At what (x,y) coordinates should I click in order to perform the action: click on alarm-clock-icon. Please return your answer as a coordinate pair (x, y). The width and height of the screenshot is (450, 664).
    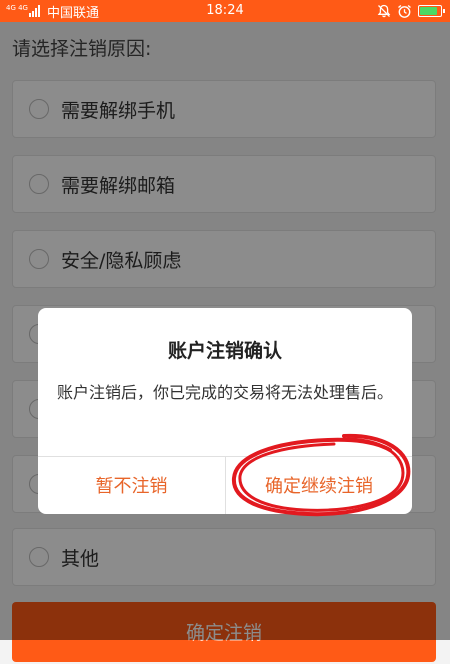
    Looking at the image, I should click on (404, 11).